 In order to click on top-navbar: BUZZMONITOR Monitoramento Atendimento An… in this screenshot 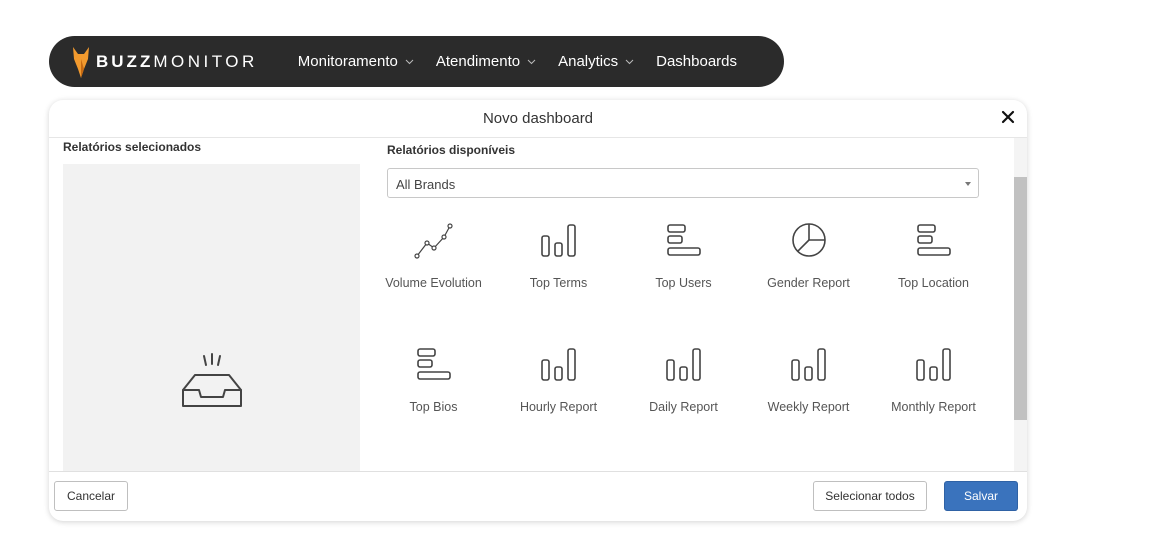, I will do `click(416, 61)`.